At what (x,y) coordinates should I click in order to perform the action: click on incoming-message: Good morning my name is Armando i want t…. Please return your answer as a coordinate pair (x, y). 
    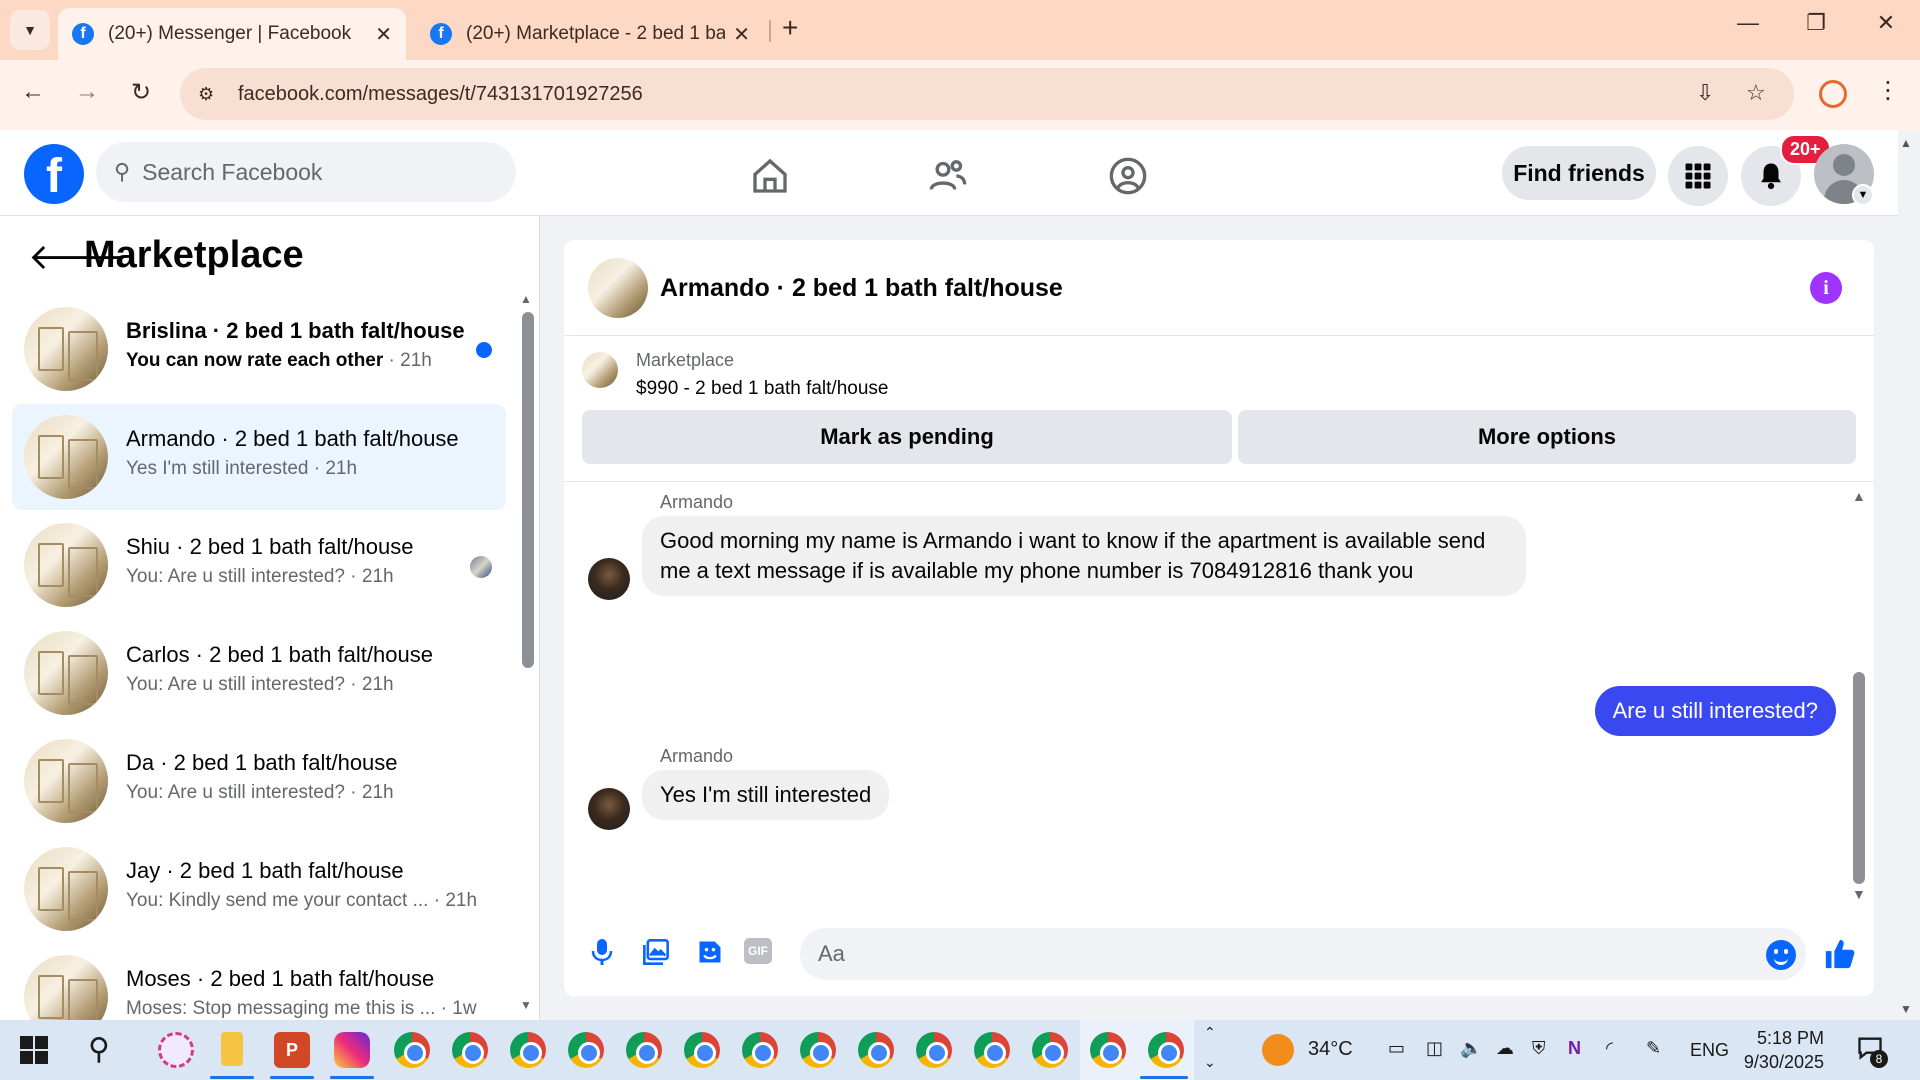
    Looking at the image, I should click on (1084, 556).